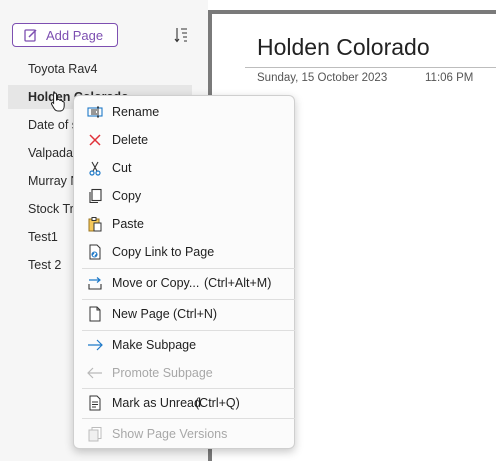  I want to click on menu-item-label: Paste, so click(128, 224).